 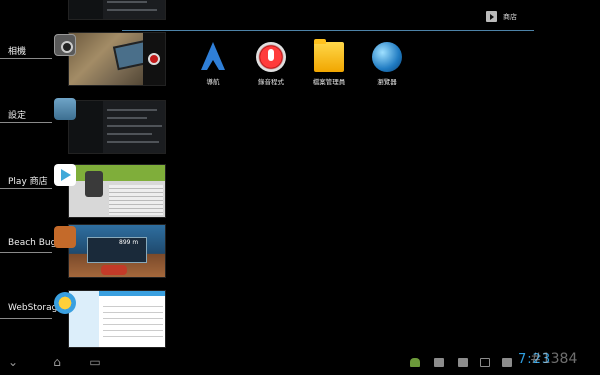 I want to click on camera-icon, so click(x=65, y=45).